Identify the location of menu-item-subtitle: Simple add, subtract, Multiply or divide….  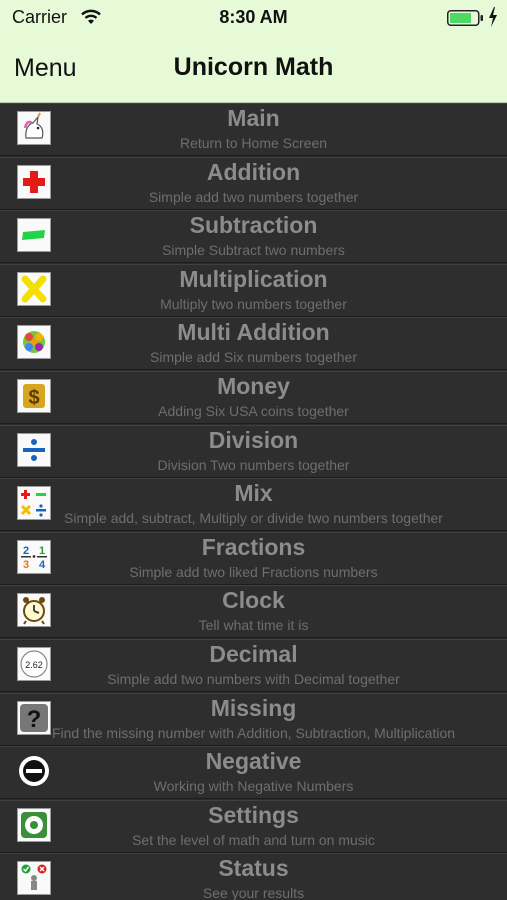
(253, 518).